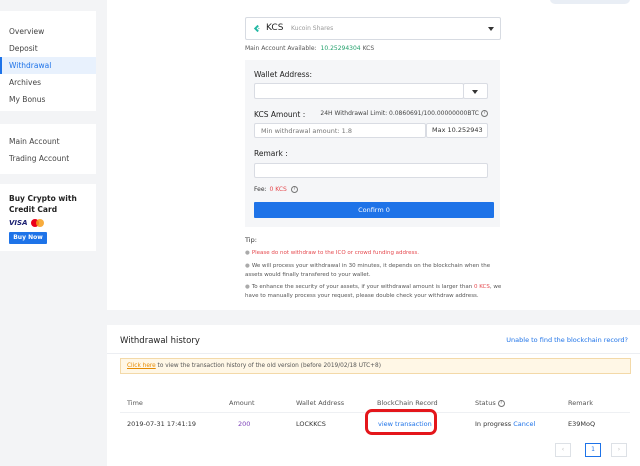 The width and height of the screenshot is (640, 466). What do you see at coordinates (48, 204) in the screenshot?
I see `buy-crypto-title: Buy Crypto with Credit Card` at bounding box center [48, 204].